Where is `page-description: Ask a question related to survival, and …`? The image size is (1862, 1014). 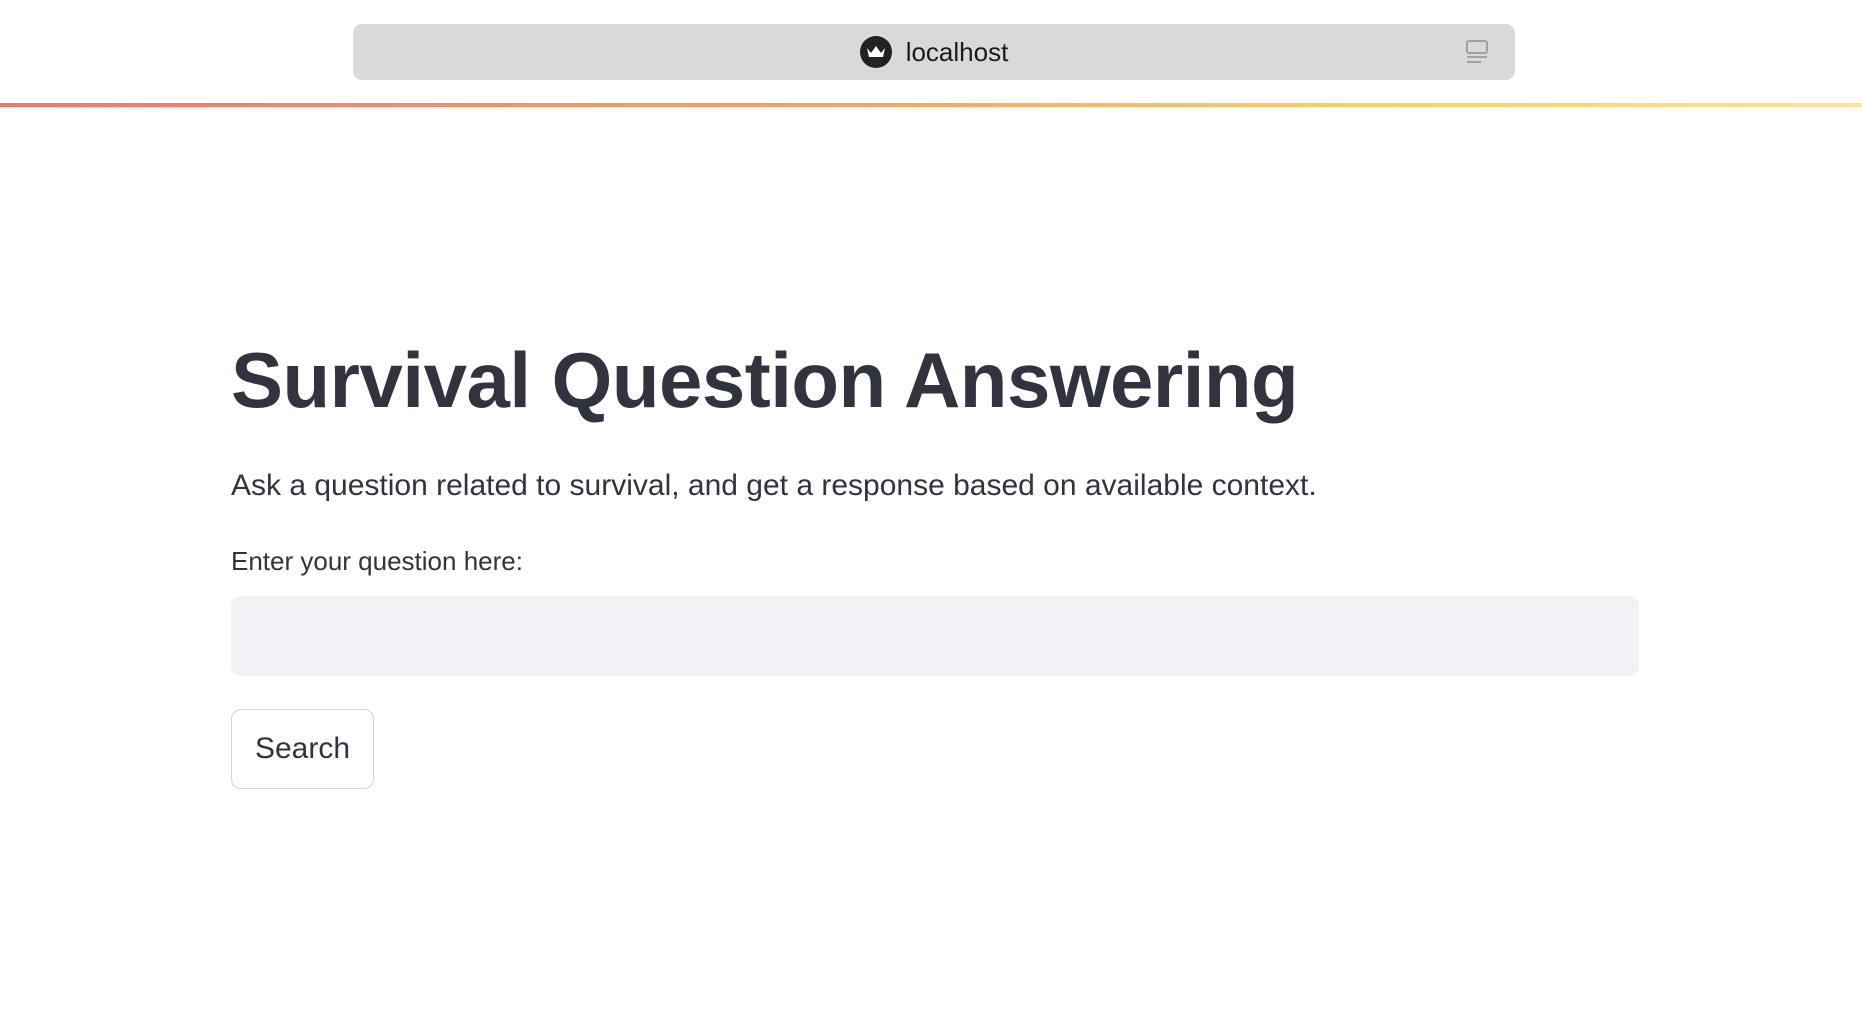 page-description: Ask a question related to survival, and … is located at coordinates (774, 485).